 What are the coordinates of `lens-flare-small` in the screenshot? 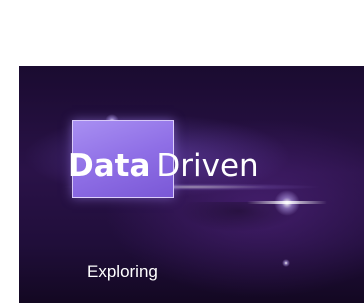 It's located at (286, 263).